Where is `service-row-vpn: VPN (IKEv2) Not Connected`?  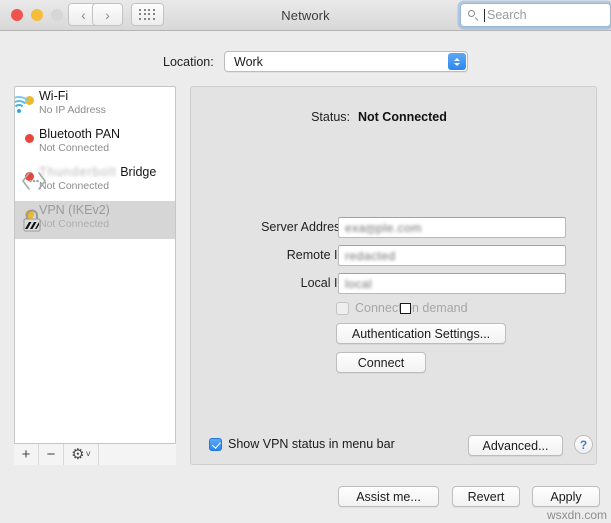
service-row-vpn: VPN (IKEv2) Not Connected is located at coordinates (95, 220).